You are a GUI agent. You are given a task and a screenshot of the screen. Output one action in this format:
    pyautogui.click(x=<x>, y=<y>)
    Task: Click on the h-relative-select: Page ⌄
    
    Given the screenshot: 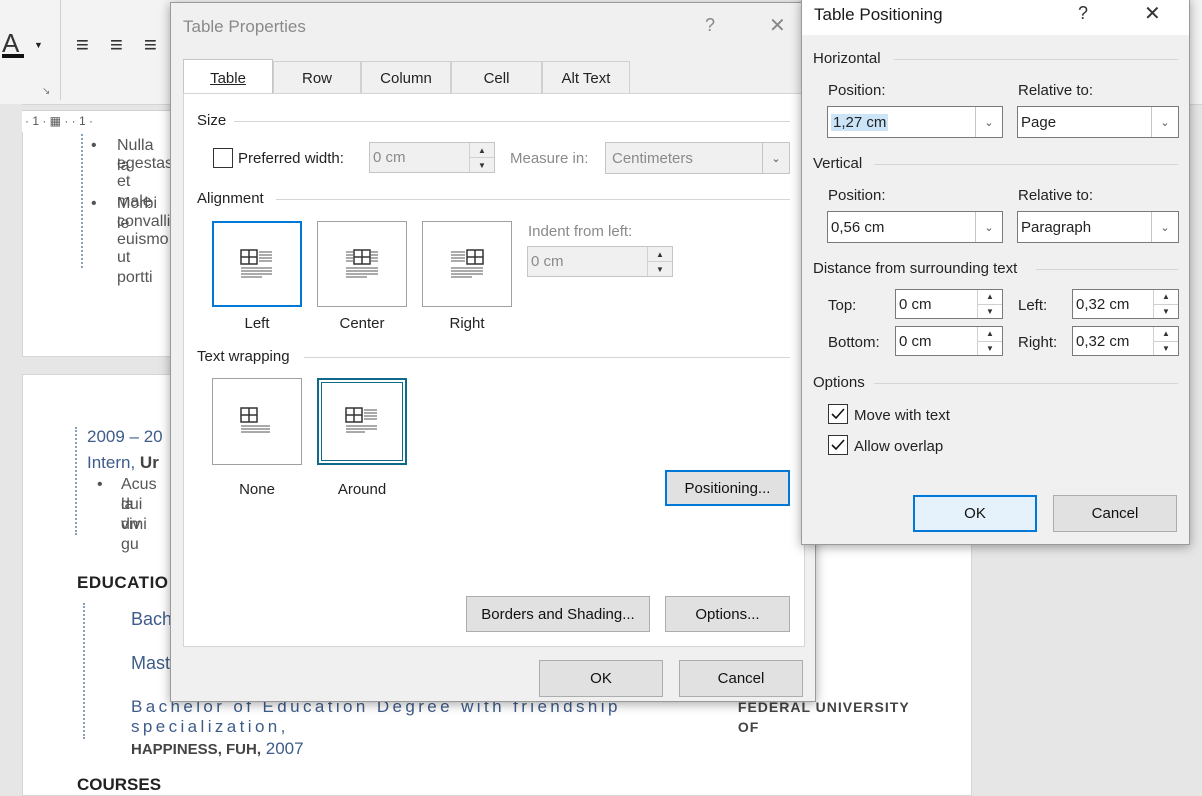 What is the action you would take?
    pyautogui.click(x=1098, y=122)
    